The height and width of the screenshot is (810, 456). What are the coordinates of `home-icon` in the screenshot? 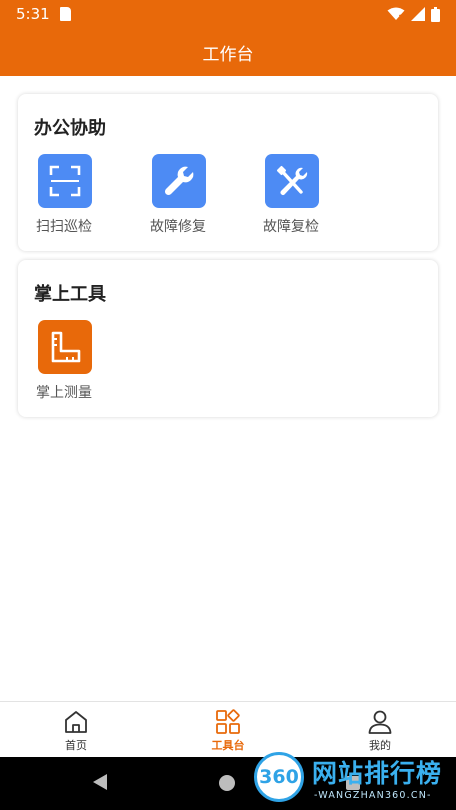 It's located at (76, 722).